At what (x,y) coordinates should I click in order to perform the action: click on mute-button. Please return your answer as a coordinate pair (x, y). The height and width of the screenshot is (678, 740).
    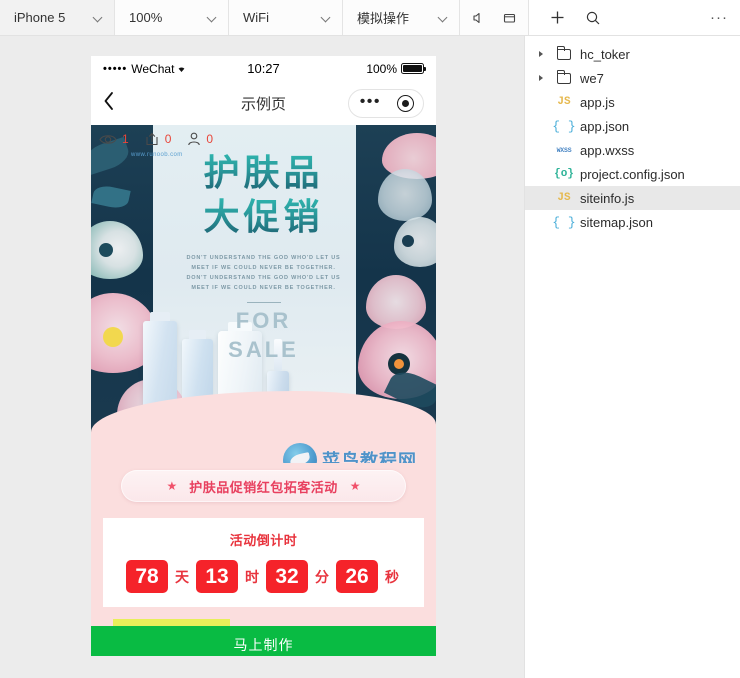
    Looking at the image, I should click on (479, 17).